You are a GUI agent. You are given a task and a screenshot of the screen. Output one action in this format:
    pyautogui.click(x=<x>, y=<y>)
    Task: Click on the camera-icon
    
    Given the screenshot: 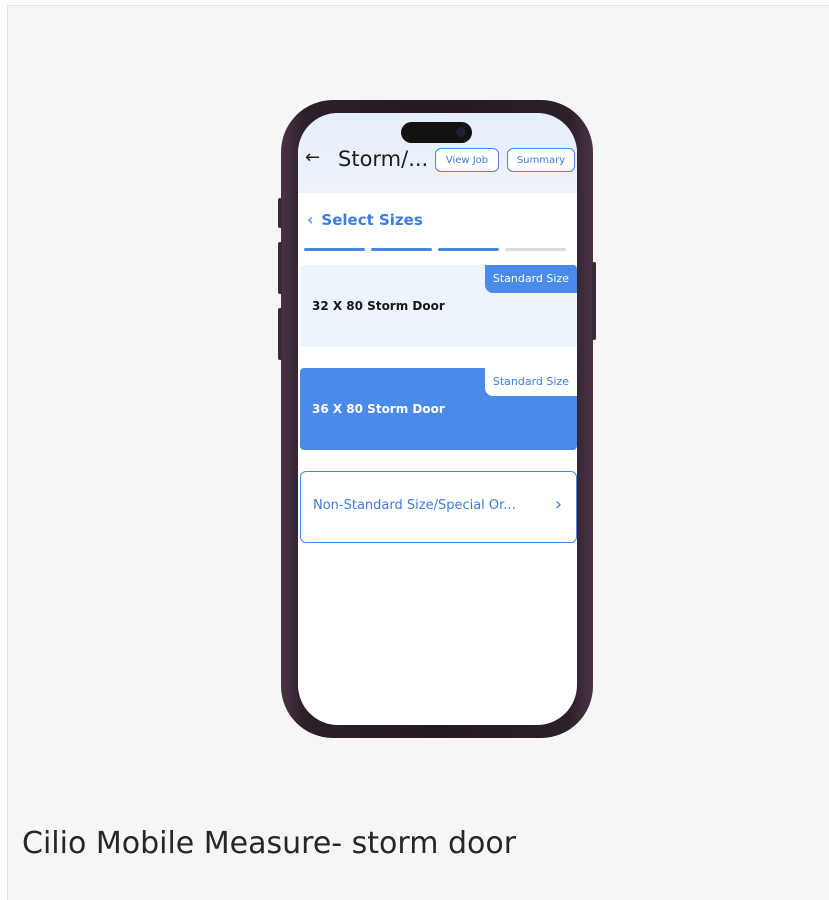 What is the action you would take?
    pyautogui.click(x=461, y=132)
    